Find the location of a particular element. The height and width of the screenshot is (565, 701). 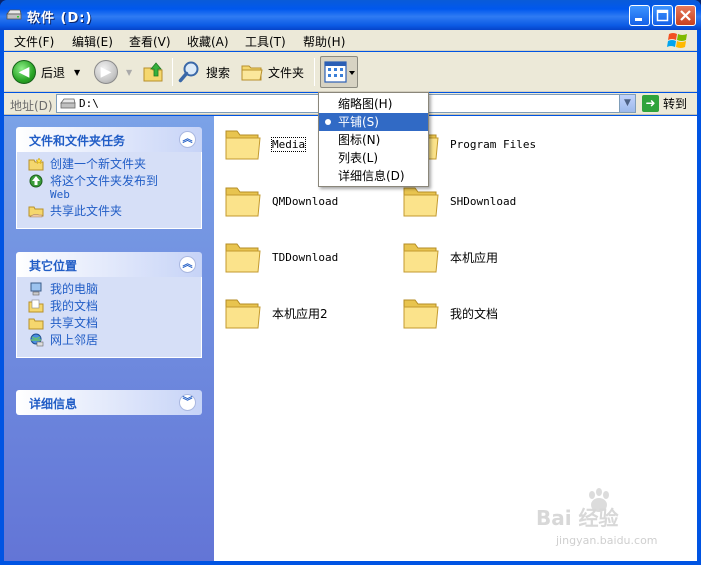

new-folder-icon is located at coordinates (36, 164).